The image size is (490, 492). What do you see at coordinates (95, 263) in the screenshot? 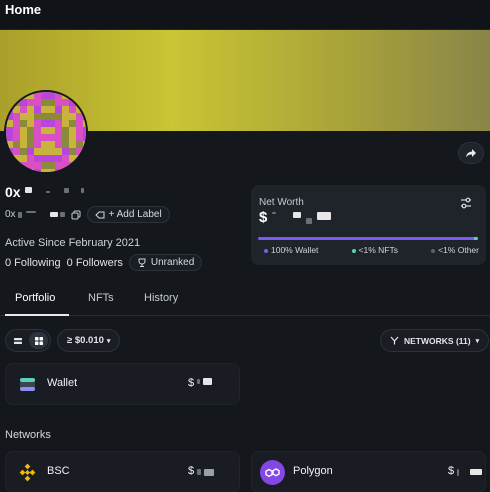
I see `followers-link: 0 Followers` at bounding box center [95, 263].